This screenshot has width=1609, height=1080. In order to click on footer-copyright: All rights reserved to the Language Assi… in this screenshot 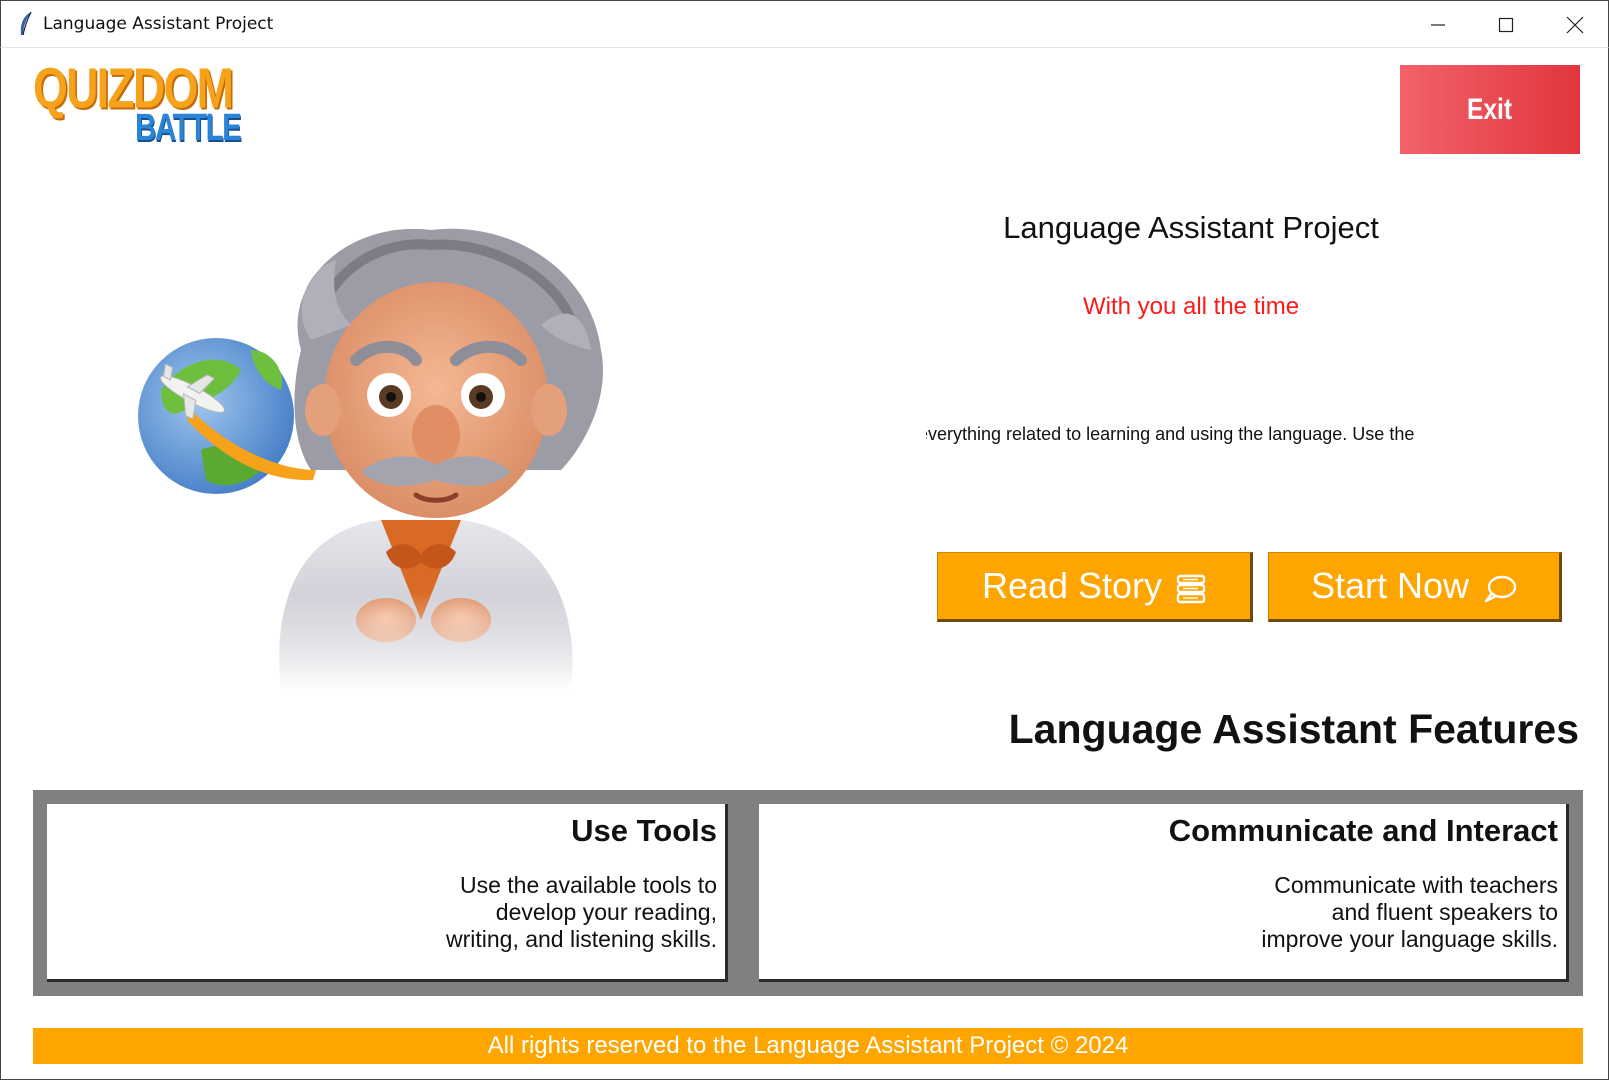, I will do `click(808, 1046)`.